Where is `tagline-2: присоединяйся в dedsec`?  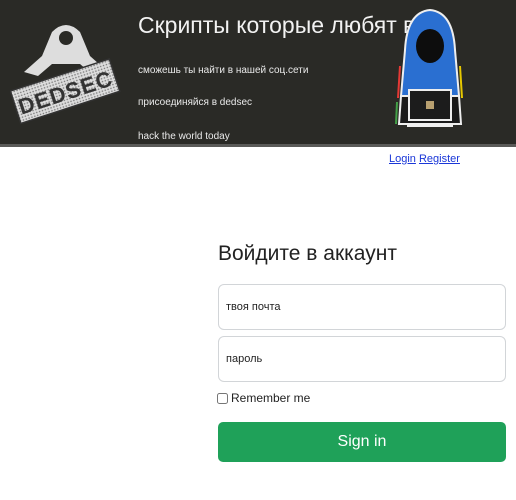 tagline-2: присоединяйся в dedsec is located at coordinates (195, 102).